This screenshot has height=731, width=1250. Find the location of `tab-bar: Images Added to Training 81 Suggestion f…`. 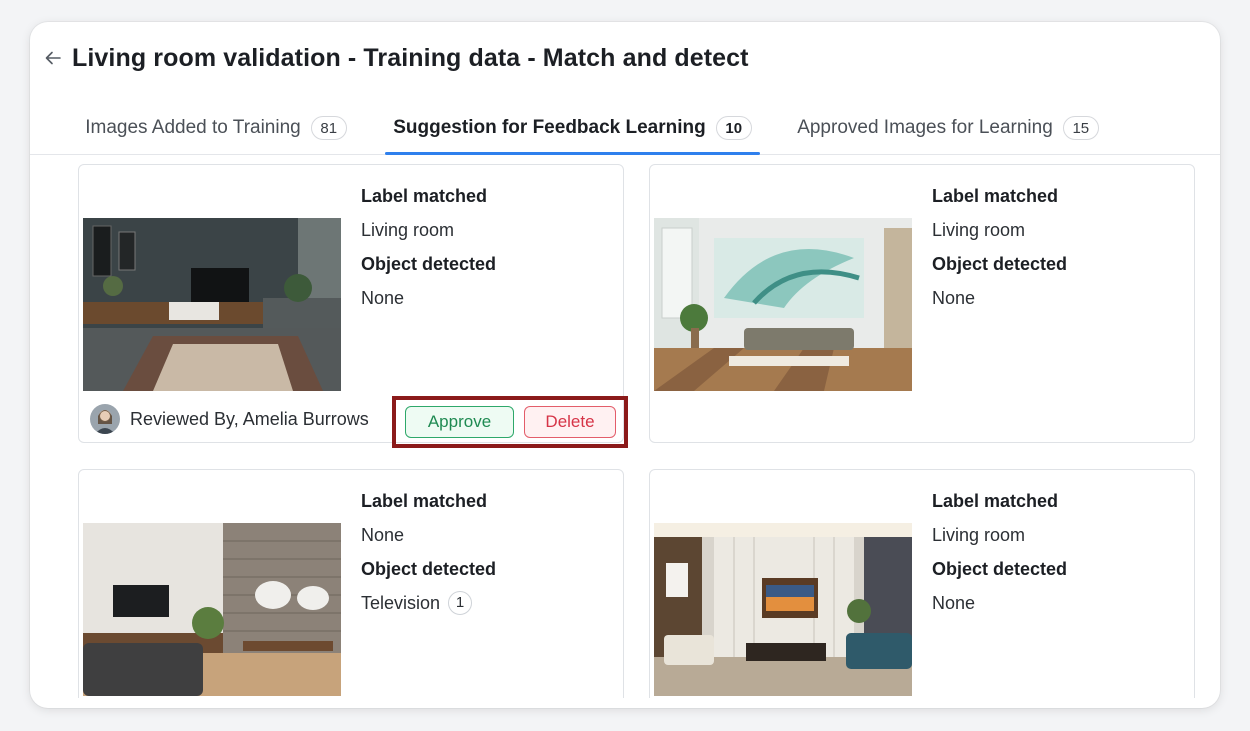

tab-bar: Images Added to Training 81 Suggestion f… is located at coordinates (625, 129).